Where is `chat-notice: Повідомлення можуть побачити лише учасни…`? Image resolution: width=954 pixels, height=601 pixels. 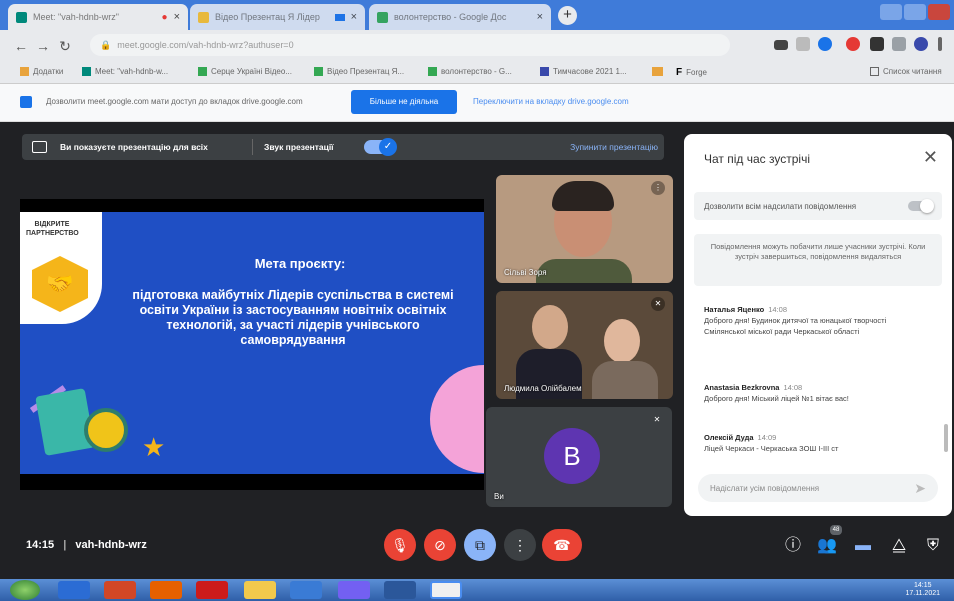
chat-notice: Повідомлення можуть побачити лише учасни… is located at coordinates (818, 260).